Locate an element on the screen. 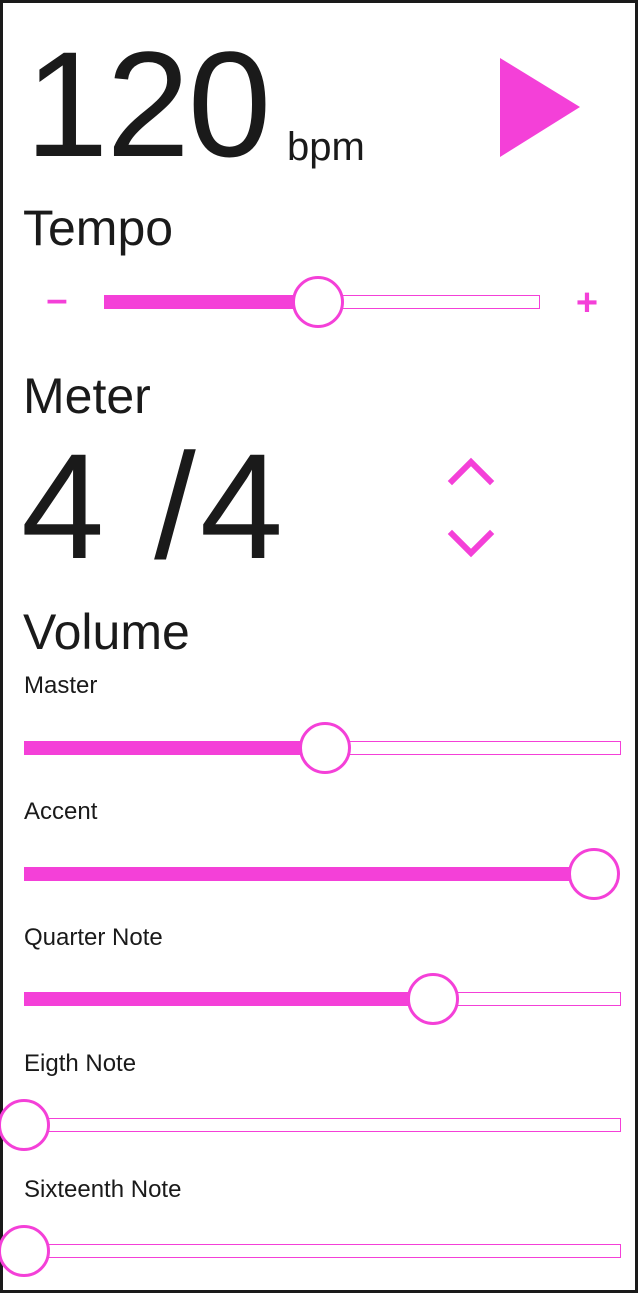  tempo-decrease-button: – is located at coordinates (57, 300).